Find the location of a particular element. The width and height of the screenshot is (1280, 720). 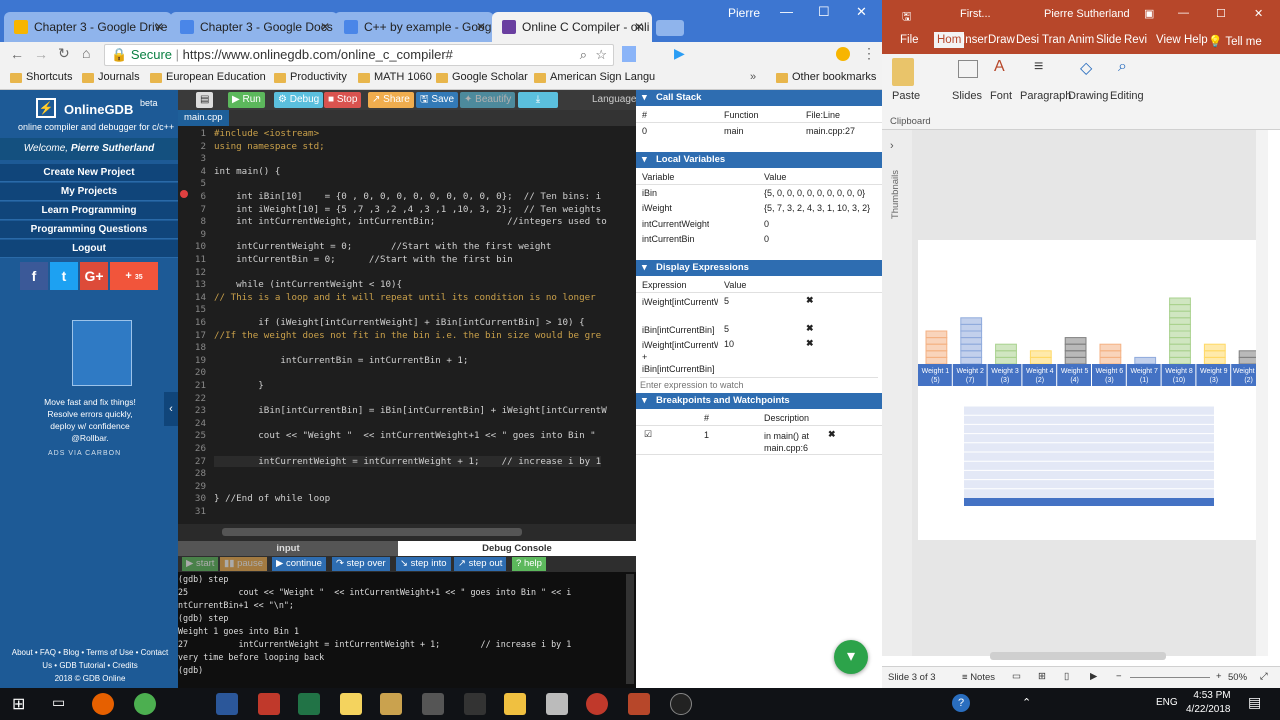

ppt-tab-help: Help is located at coordinates (1196, 40).